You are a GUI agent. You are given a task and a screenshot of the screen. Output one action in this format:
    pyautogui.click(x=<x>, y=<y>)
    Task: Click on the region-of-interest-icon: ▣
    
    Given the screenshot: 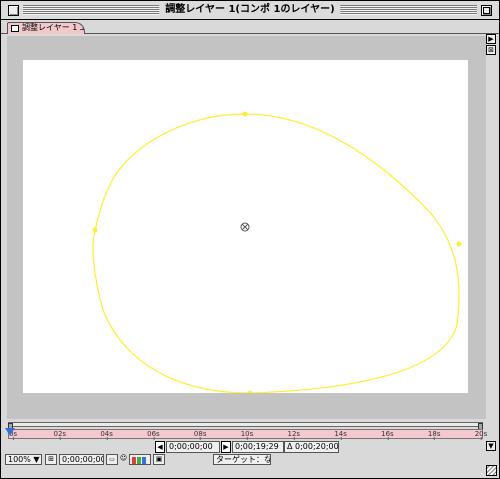 What is the action you would take?
    pyautogui.click(x=159, y=459)
    